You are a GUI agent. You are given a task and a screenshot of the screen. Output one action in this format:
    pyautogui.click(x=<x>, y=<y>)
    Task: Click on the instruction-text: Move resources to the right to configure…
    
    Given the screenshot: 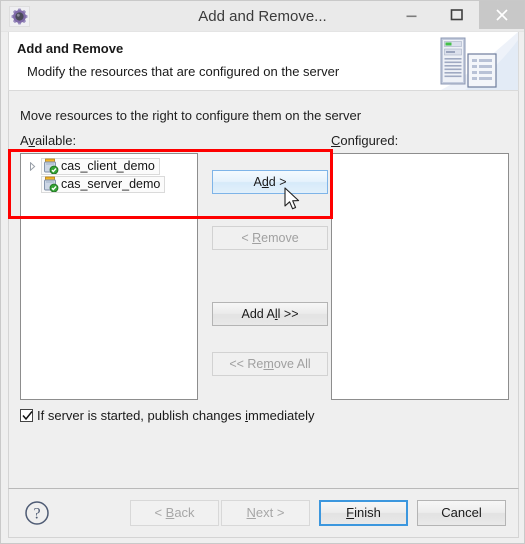 What is the action you would take?
    pyautogui.click(x=191, y=115)
    